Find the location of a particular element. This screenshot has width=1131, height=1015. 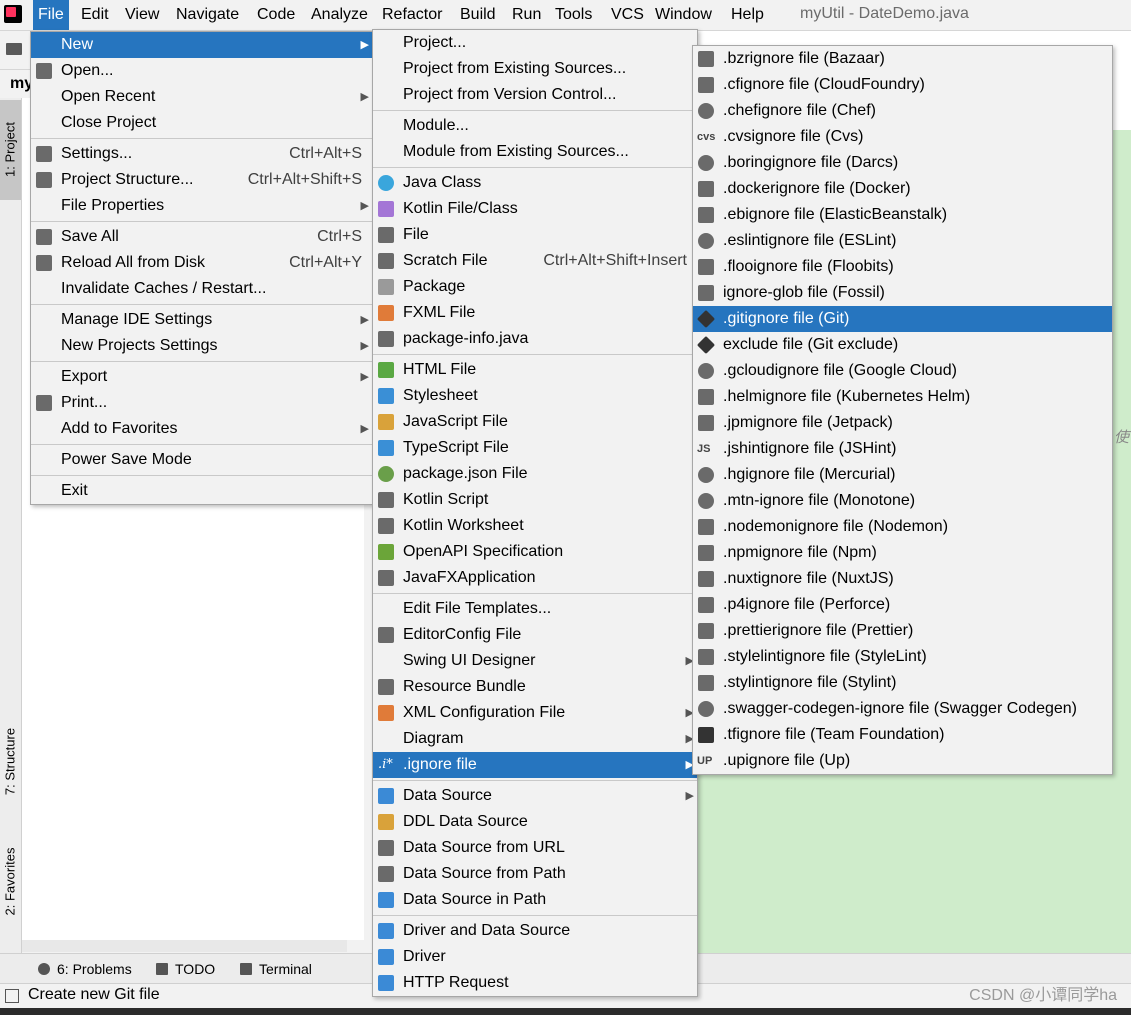

ignore-menu-item-upignore-file-up: UP .upignore file (Up) is located at coordinates (902, 761).